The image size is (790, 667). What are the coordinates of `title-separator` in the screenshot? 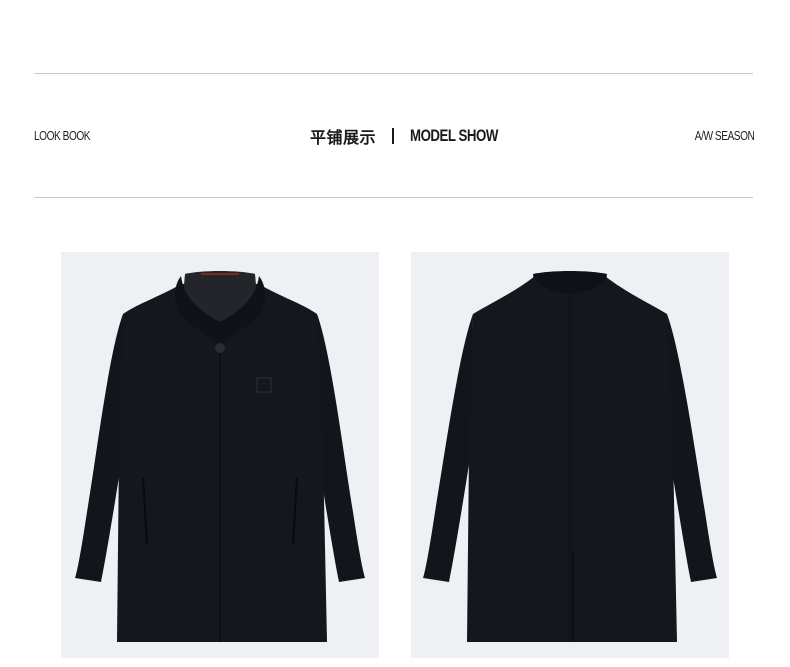 It's located at (393, 136).